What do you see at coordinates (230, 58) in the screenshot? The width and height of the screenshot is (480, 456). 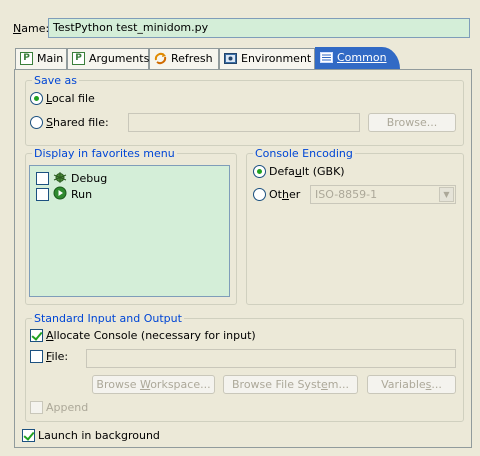 I see `environment-icon` at bounding box center [230, 58].